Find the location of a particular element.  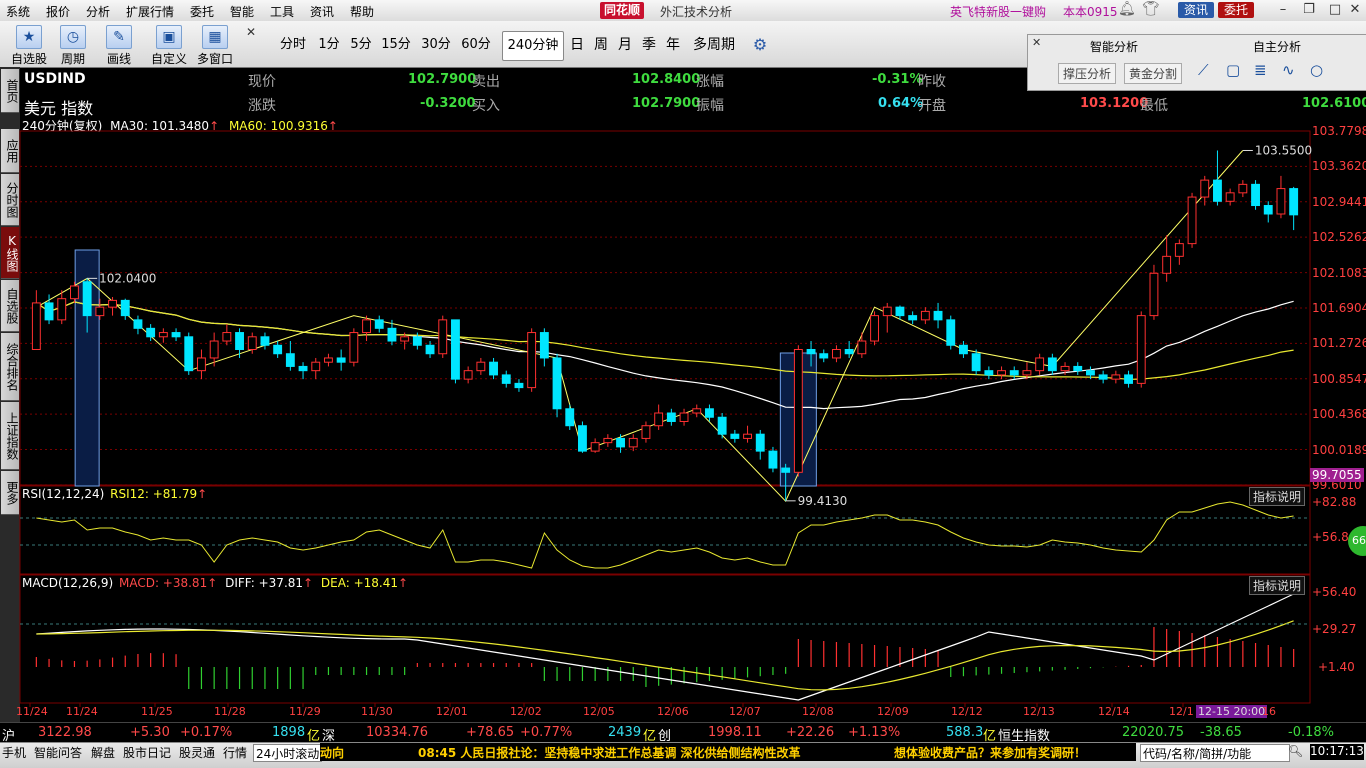

price-tick-label: 102.9441 is located at coordinates (1339, 201).